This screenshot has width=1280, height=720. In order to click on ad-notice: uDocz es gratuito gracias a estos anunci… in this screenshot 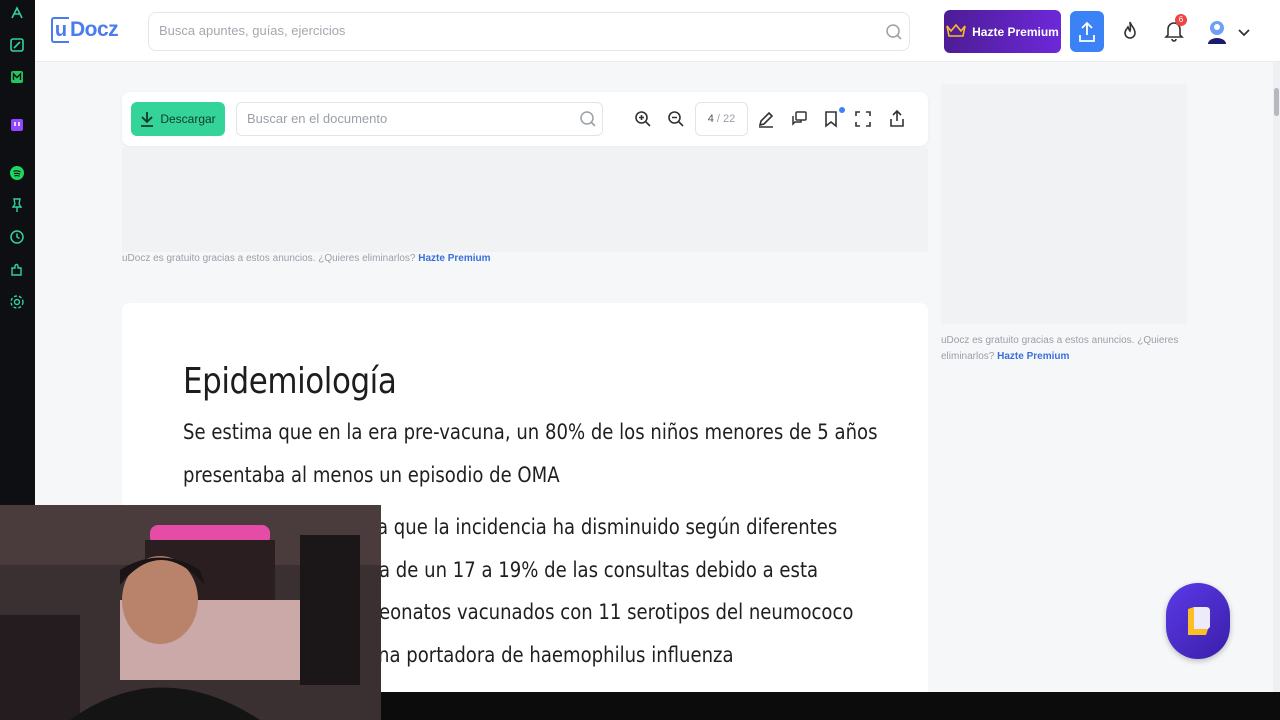, I will do `click(306, 259)`.